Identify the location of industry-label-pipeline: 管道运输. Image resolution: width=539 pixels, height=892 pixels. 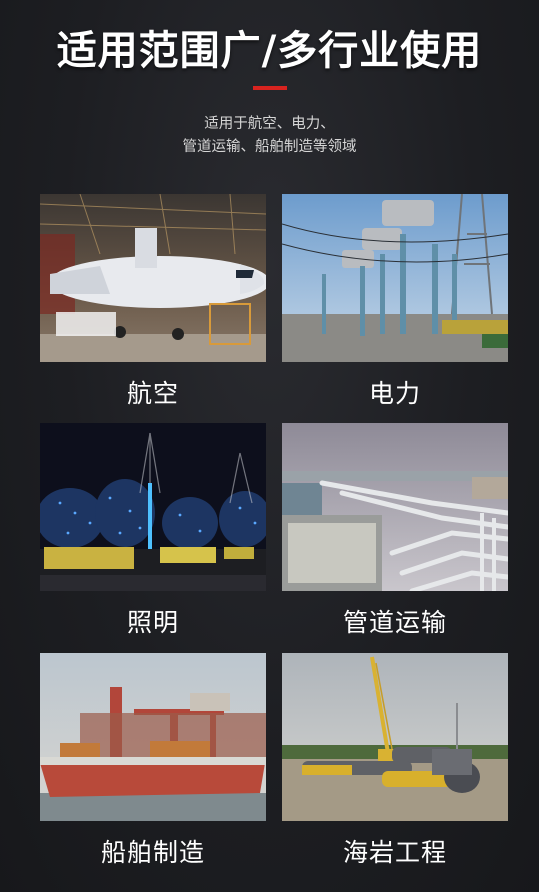
(394, 622).